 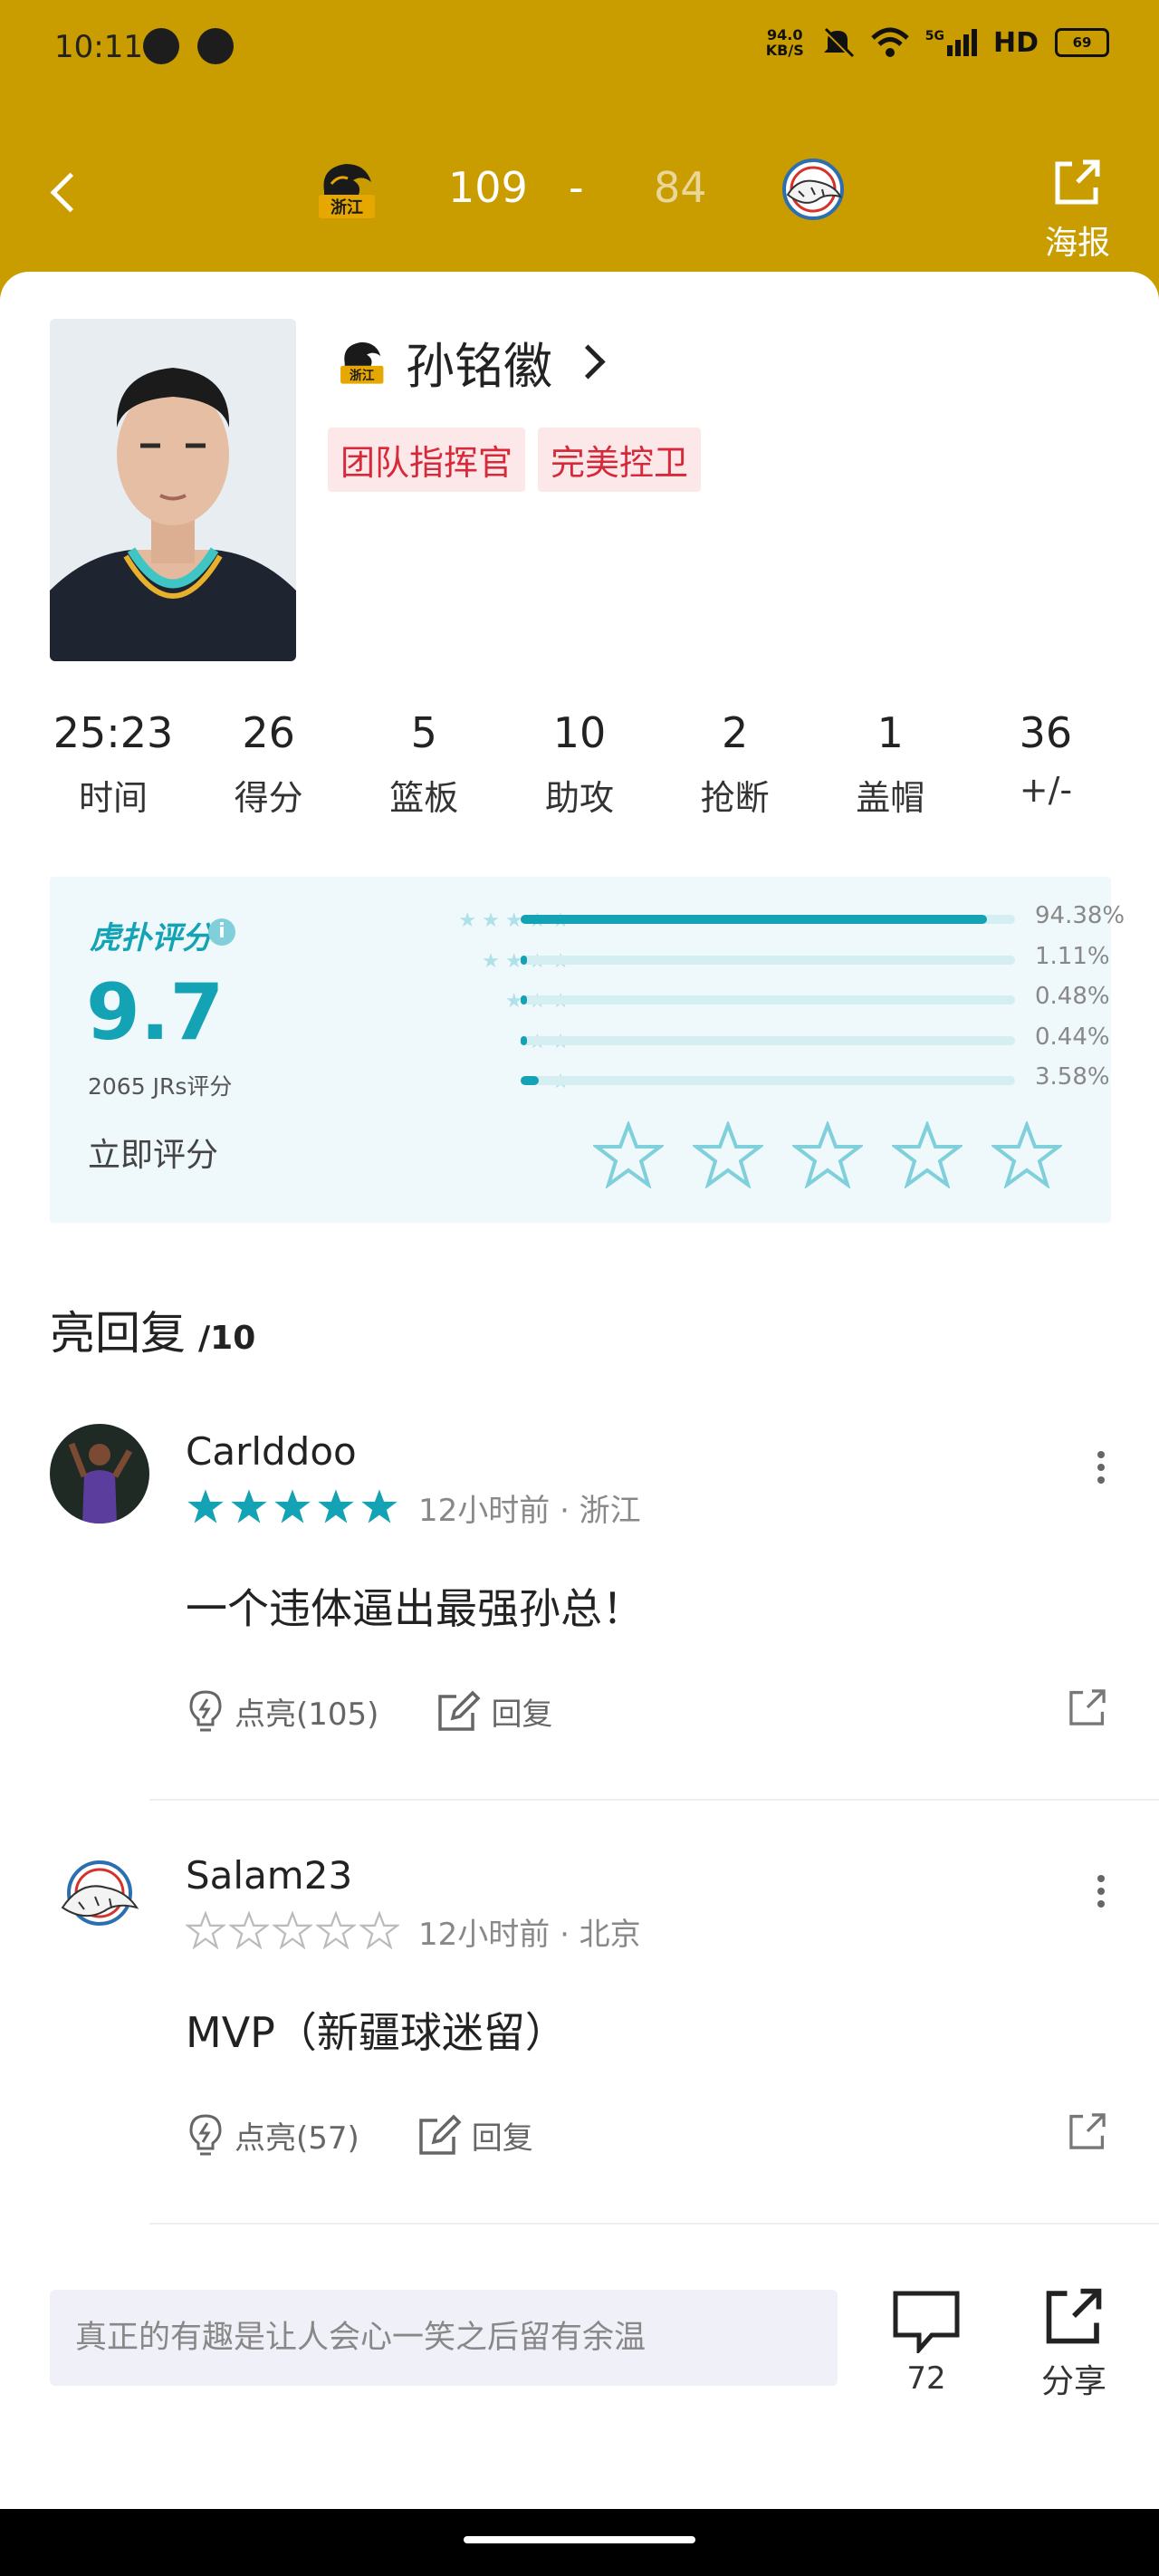 What do you see at coordinates (71, 192) in the screenshot?
I see `back-icon` at bounding box center [71, 192].